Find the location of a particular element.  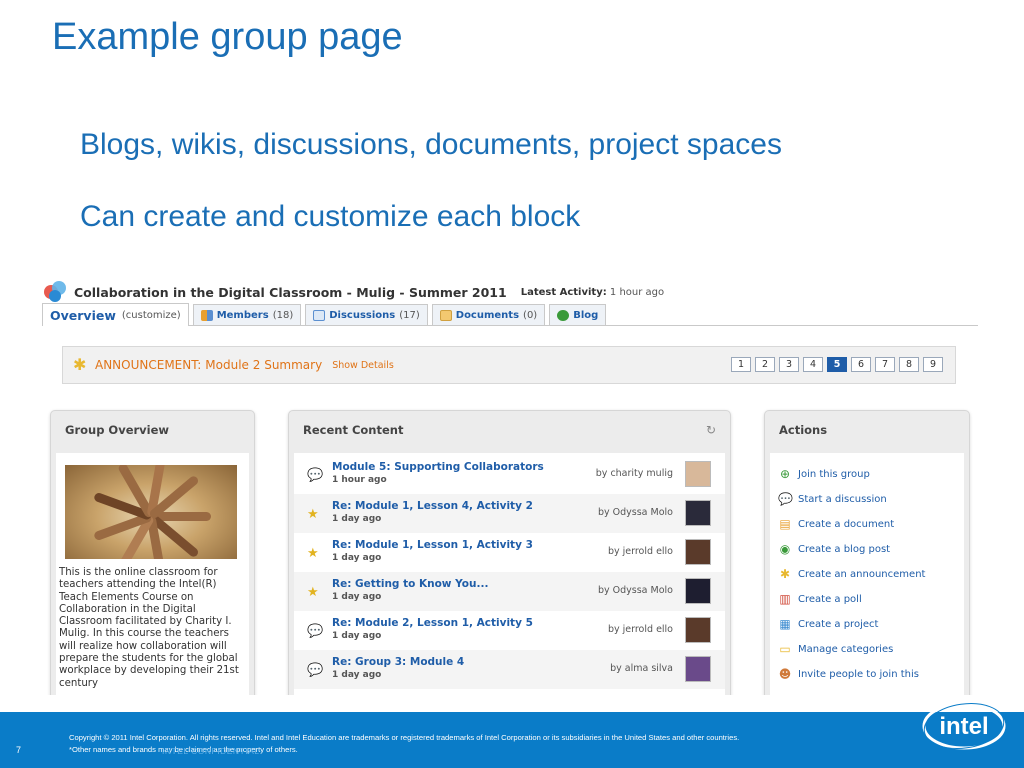

tab-discussions: Discussions (17) is located at coordinates (366, 314).